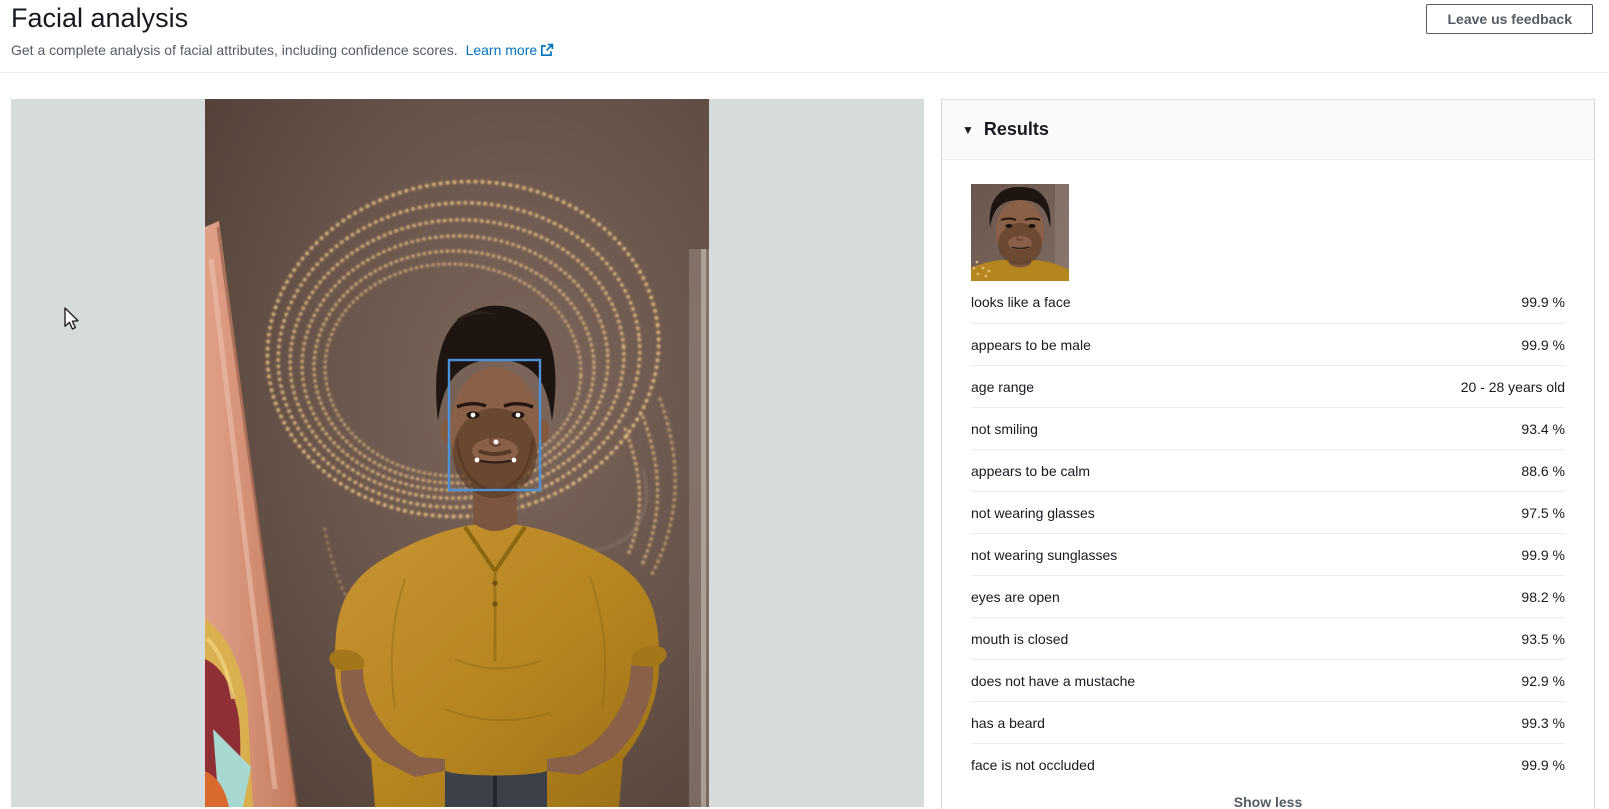  What do you see at coordinates (1053, 680) in the screenshot?
I see `attribute-label: does not have a mustache` at bounding box center [1053, 680].